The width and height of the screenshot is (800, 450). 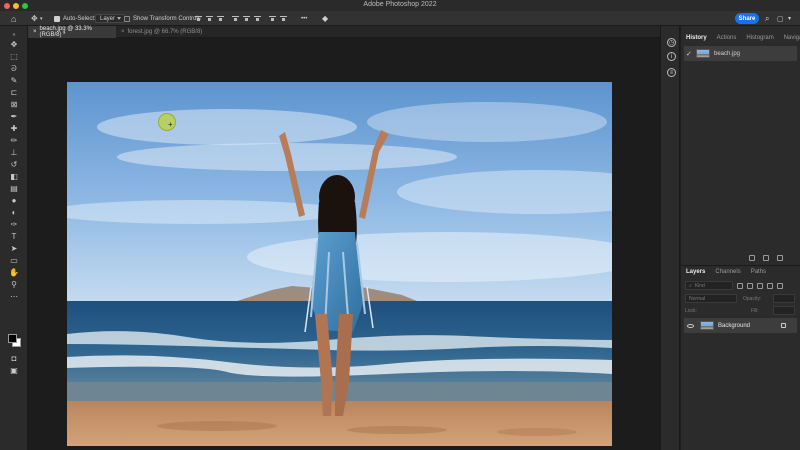 I want to click on layer-row-background: Background, so click(x=740, y=325).